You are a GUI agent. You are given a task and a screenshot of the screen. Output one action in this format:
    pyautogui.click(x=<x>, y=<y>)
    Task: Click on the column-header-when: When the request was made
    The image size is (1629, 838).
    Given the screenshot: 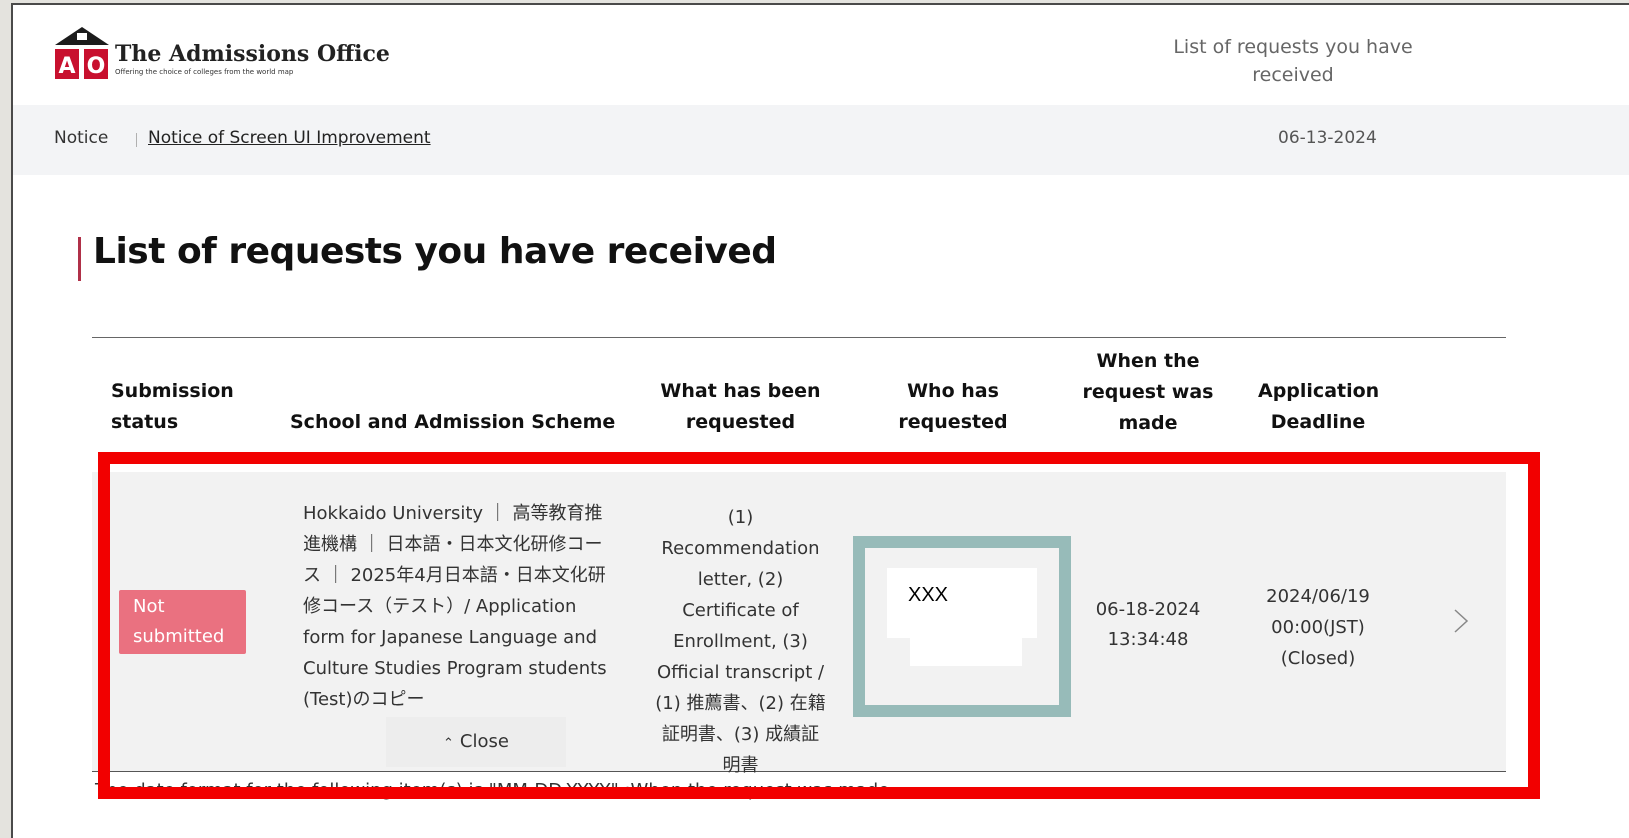 What is the action you would take?
    pyautogui.click(x=1148, y=392)
    